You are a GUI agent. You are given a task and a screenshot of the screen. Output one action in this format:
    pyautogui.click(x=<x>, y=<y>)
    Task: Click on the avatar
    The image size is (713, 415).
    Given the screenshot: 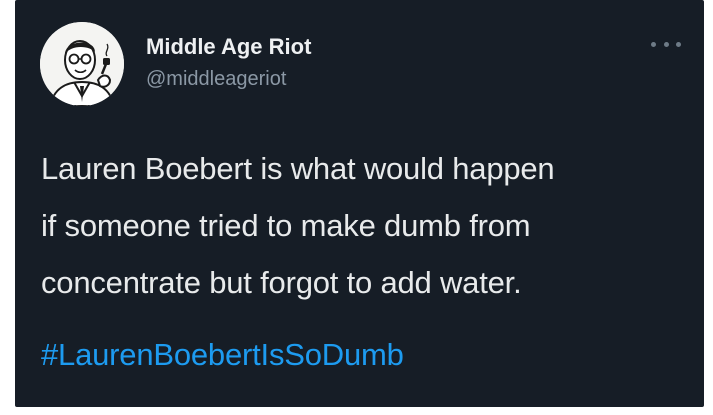 What is the action you would take?
    pyautogui.click(x=82, y=64)
    